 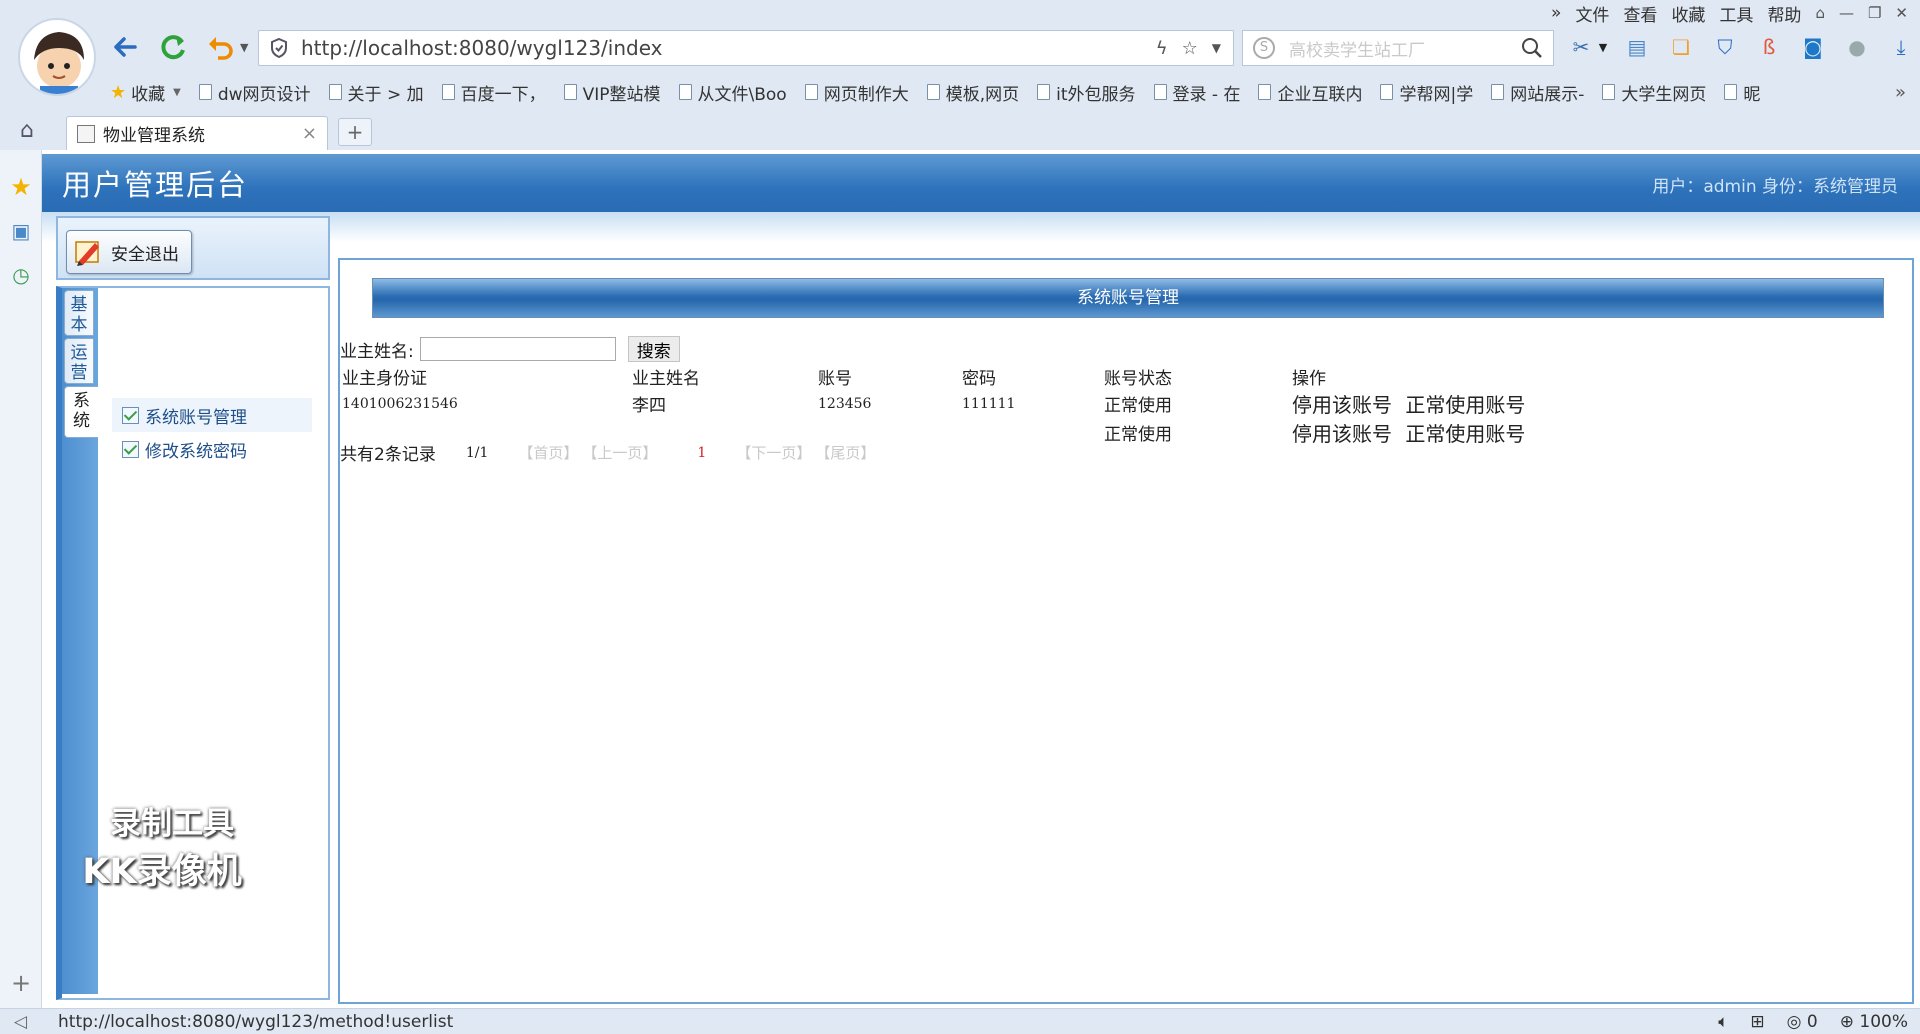 What do you see at coordinates (1264, 48) in the screenshot?
I see `search-engine-icon: S` at bounding box center [1264, 48].